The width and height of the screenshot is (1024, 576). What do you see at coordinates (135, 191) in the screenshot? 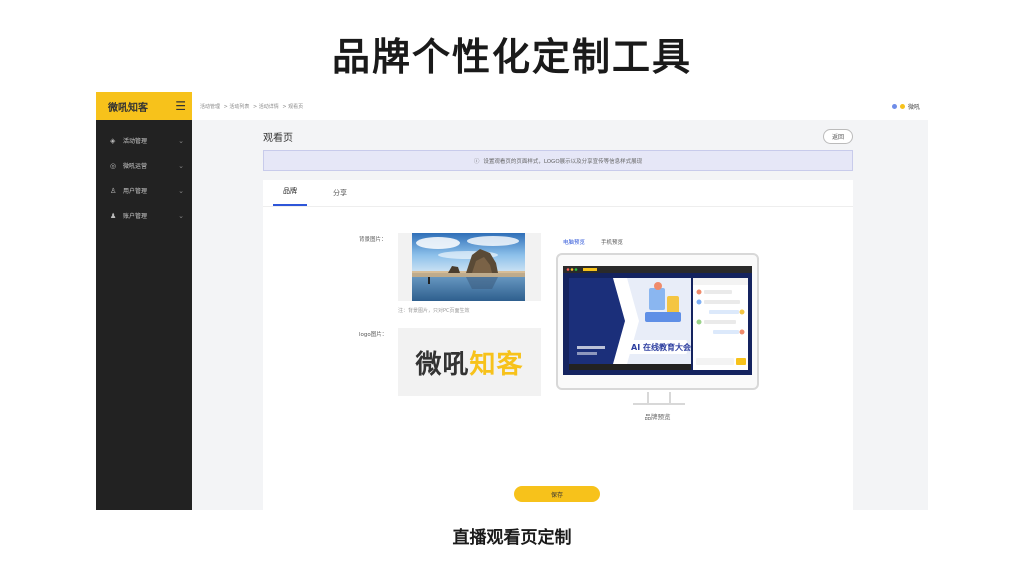
I see `sidebar-item-label: 用户管理` at bounding box center [135, 191].